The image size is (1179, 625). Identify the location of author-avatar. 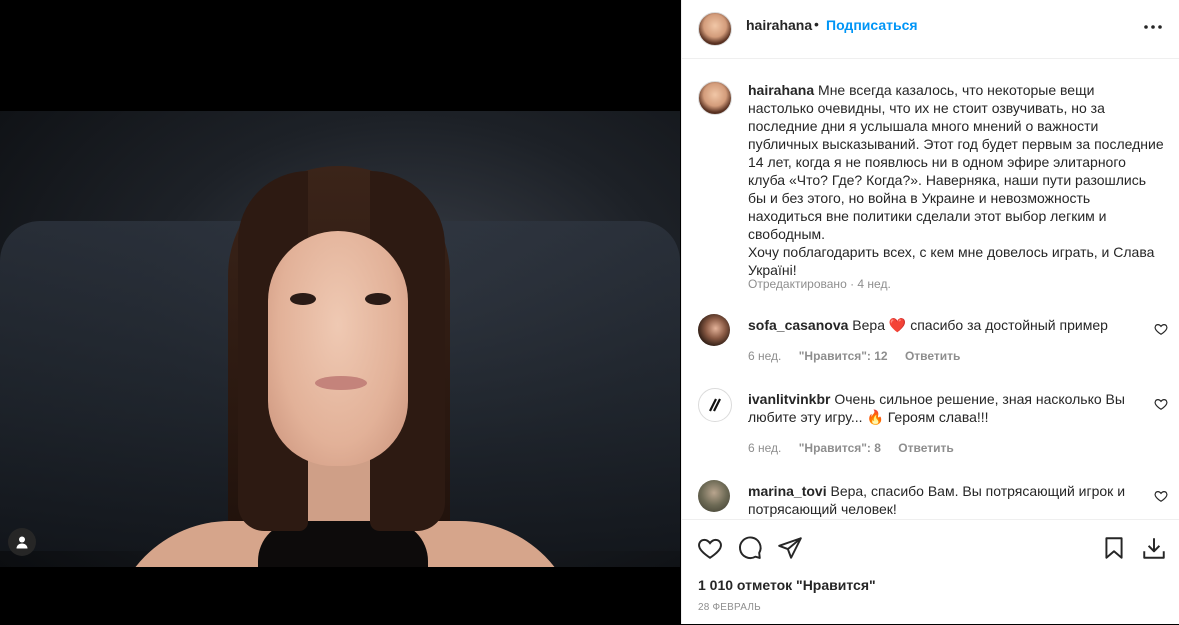
(715, 29).